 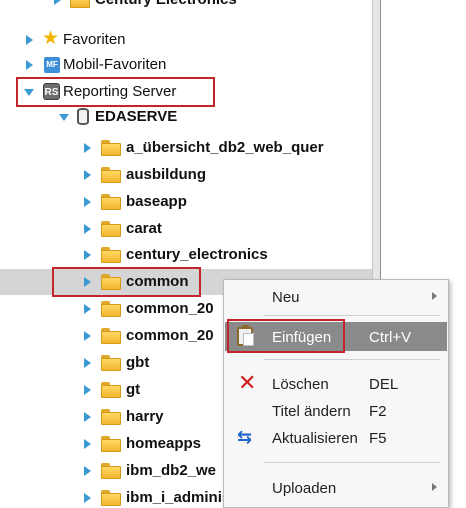 I want to click on tree-item-label: a_übersicht_db2_web_quer, so click(x=225, y=147).